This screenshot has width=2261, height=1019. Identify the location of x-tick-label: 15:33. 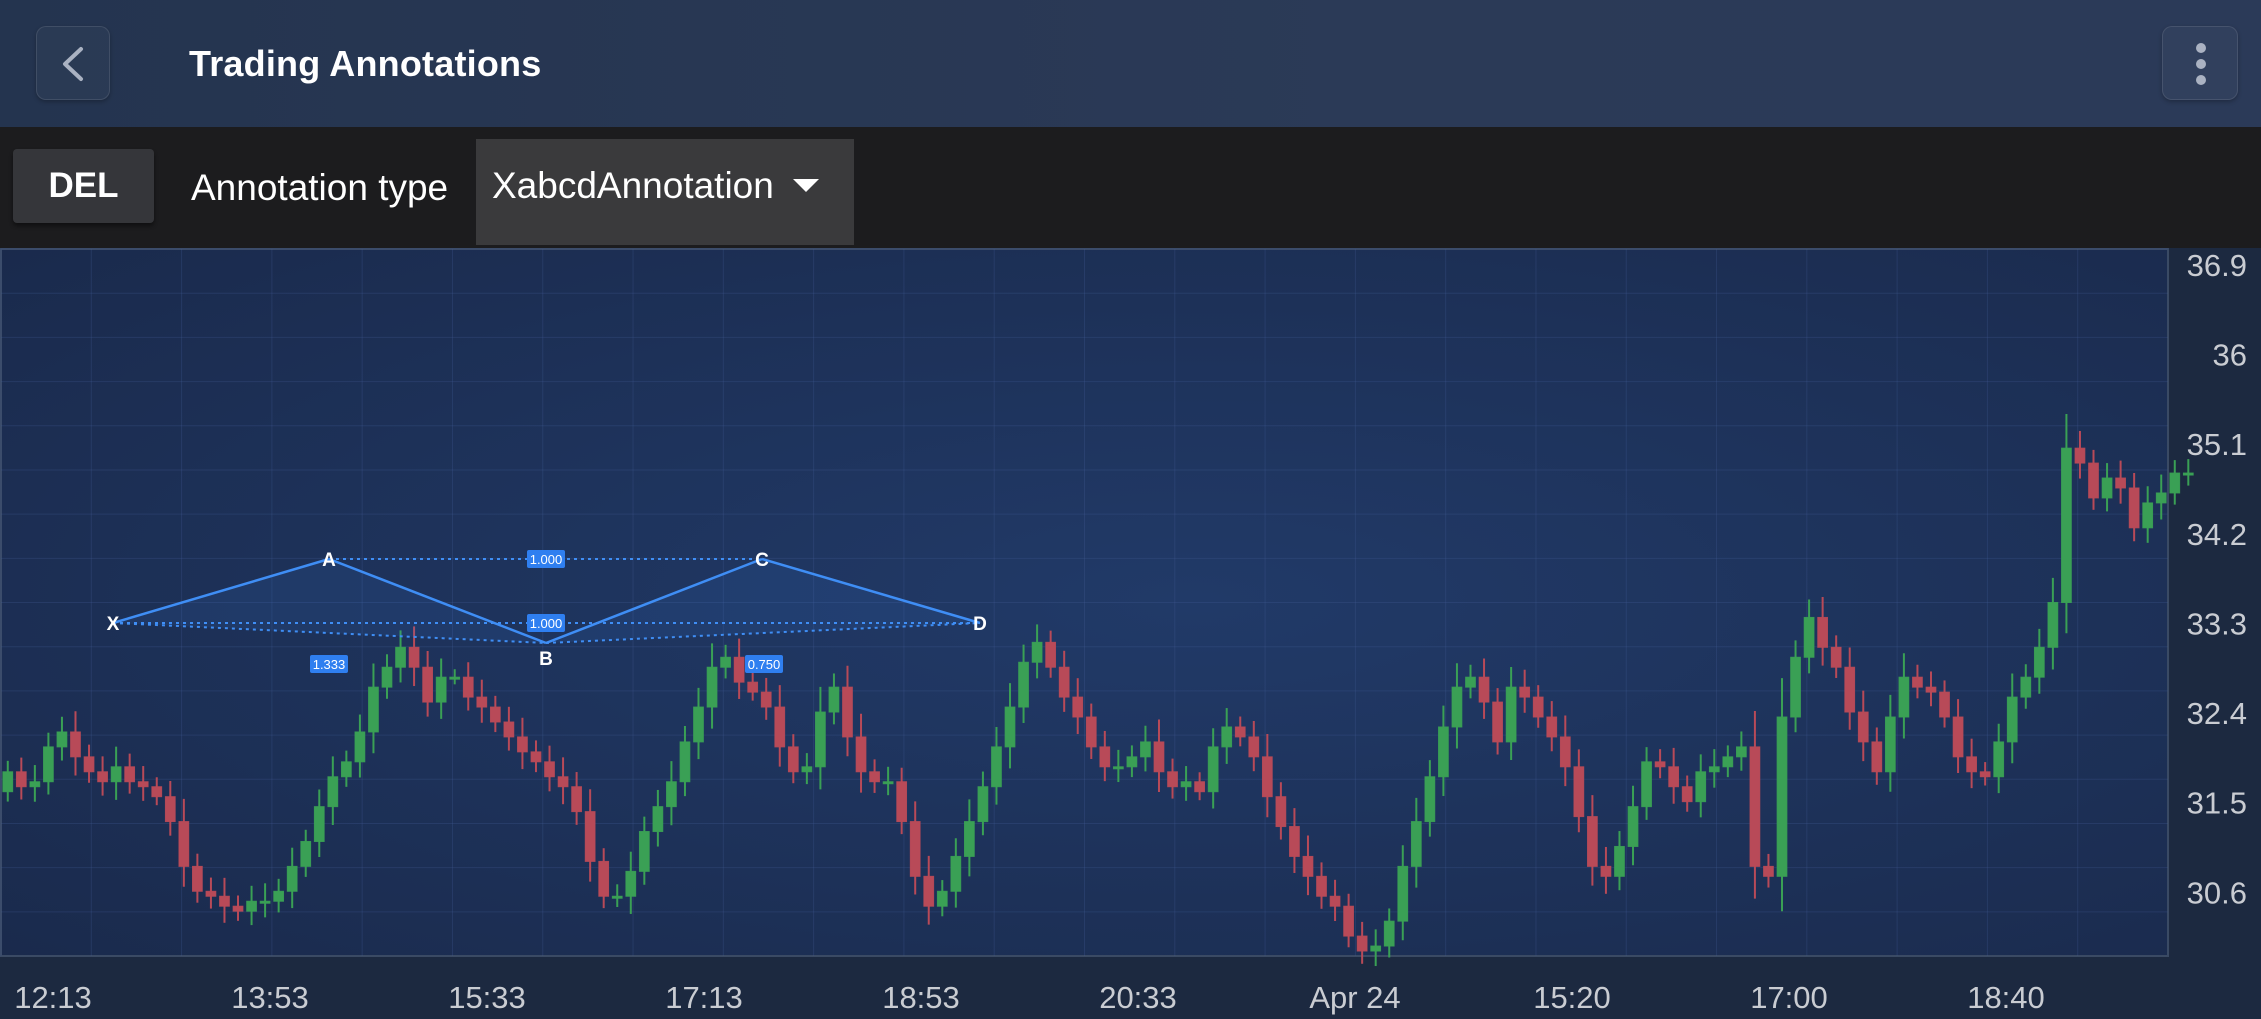
(487, 997).